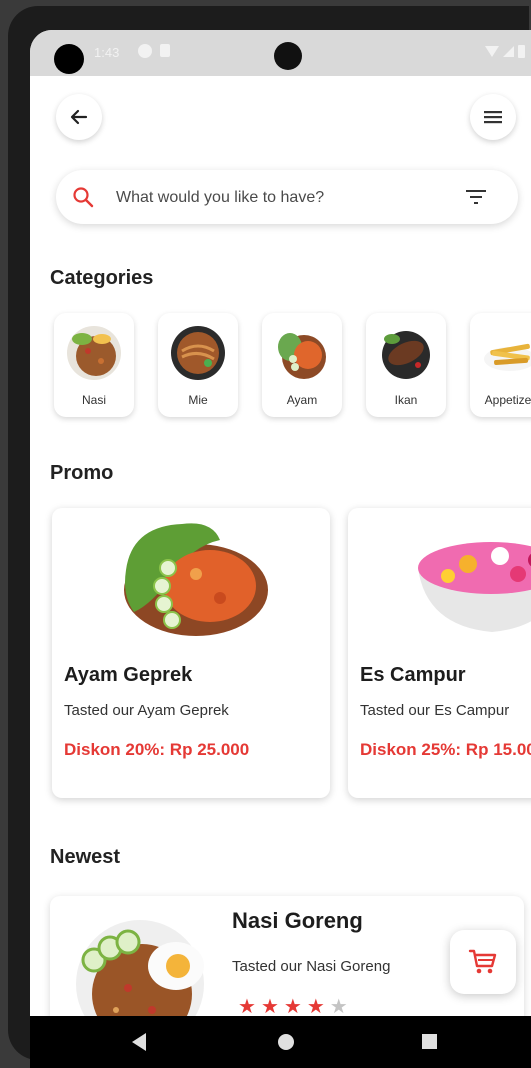 Image resolution: width=531 pixels, height=1068 pixels. Describe the element at coordinates (507, 400) in the screenshot. I see `category-label: Appetizer` at that location.